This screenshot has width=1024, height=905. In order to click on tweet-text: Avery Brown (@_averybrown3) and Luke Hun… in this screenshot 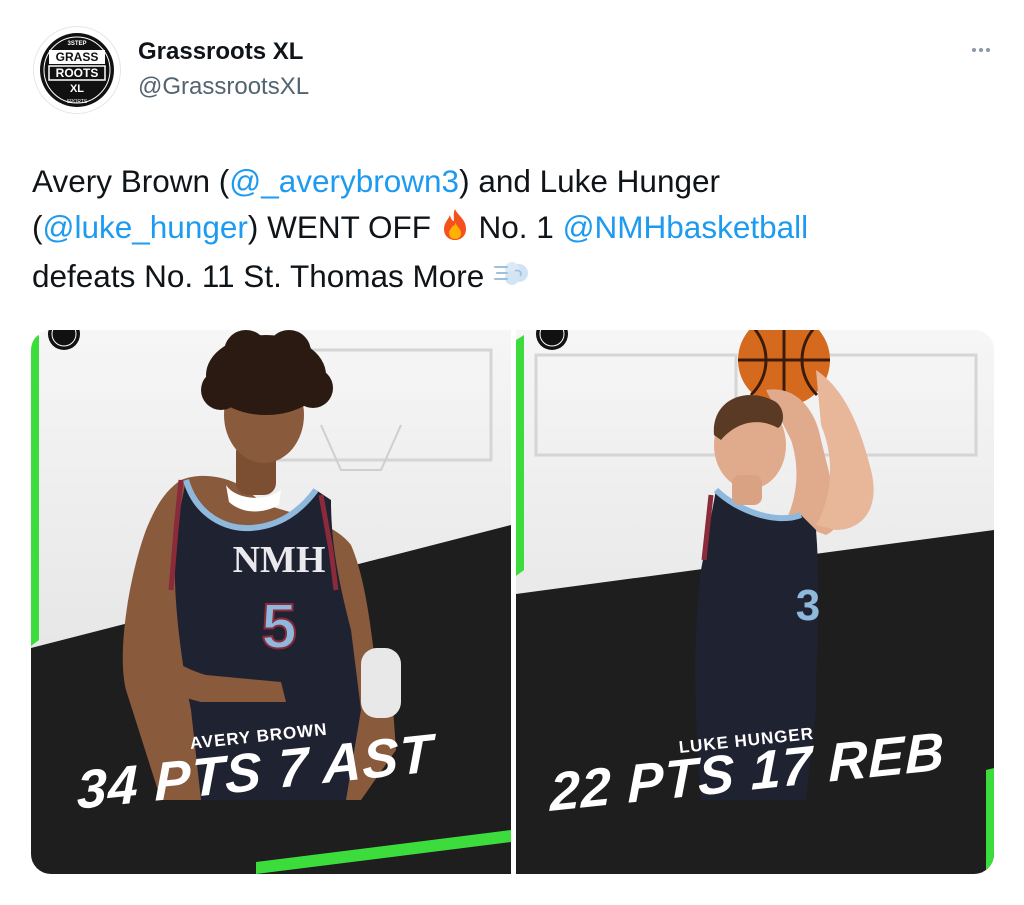, I will do `click(517, 229)`.